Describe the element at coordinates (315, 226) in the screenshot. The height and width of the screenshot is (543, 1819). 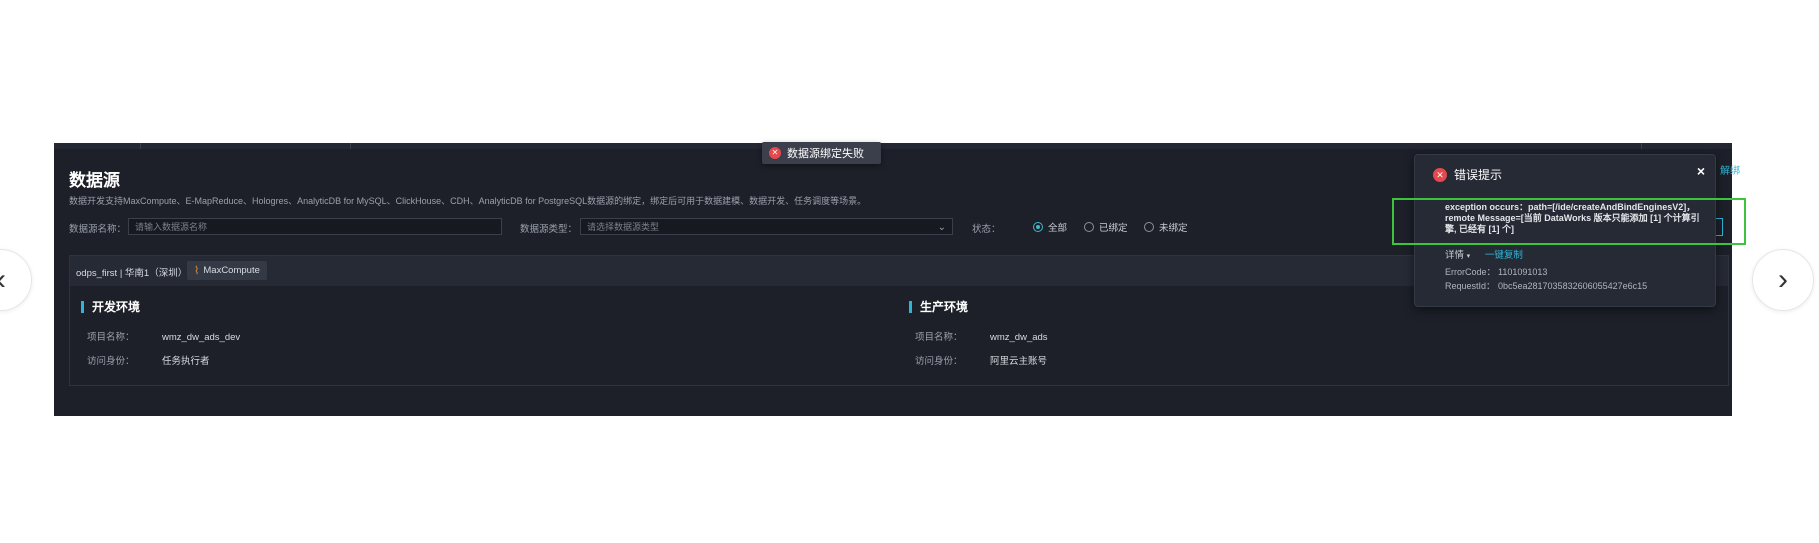
I see `name-filter-input: 请输入数据源名称` at that location.